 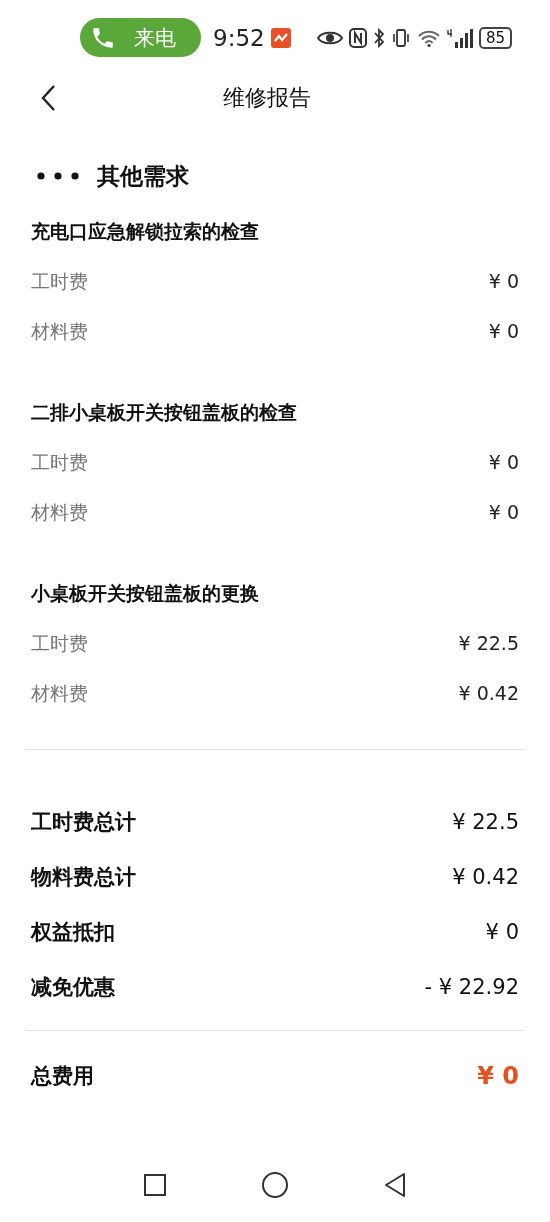 I want to click on clock-time: 9:52, so click(x=239, y=37).